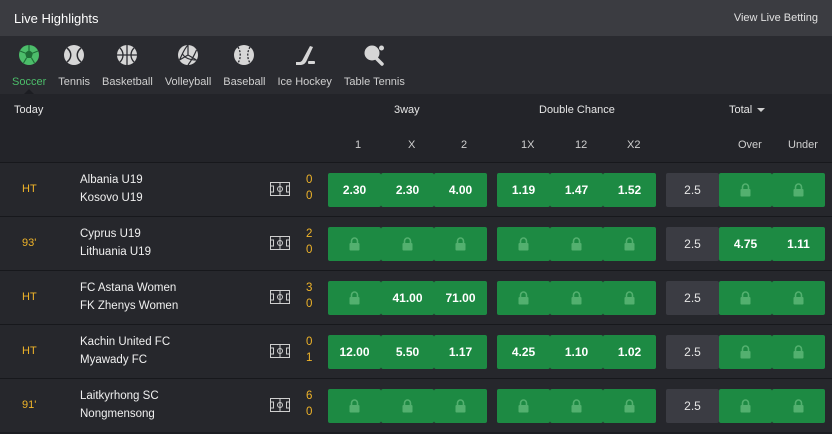 This screenshot has height=434, width=832. What do you see at coordinates (407, 190) in the screenshot?
I see `odds-3way-x: 2.30` at bounding box center [407, 190].